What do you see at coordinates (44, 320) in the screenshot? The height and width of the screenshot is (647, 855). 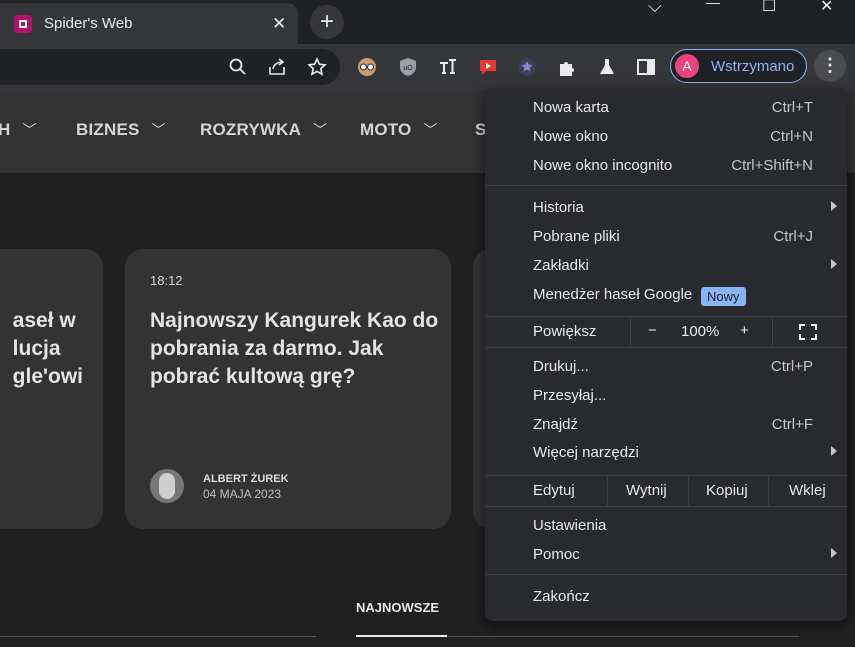 I see `title-line: aseł w` at bounding box center [44, 320].